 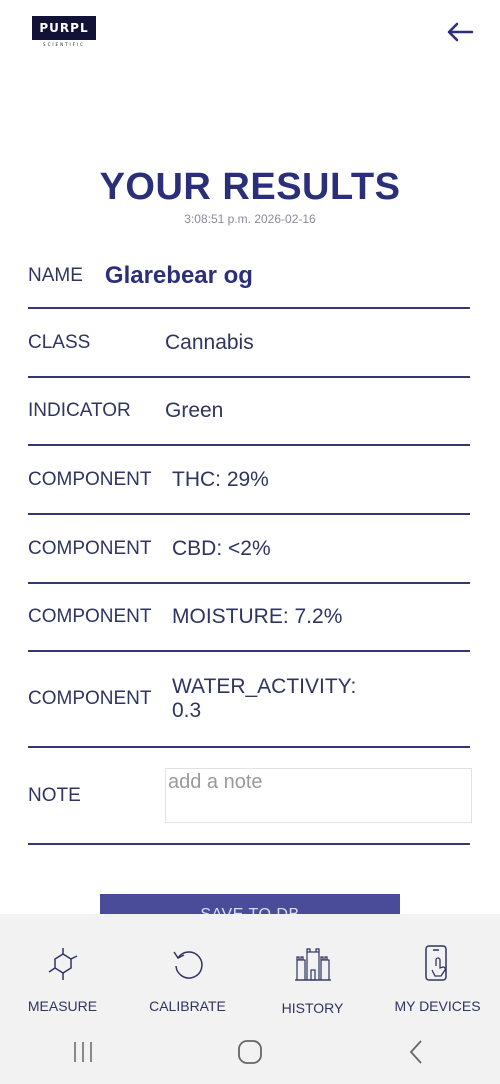 What do you see at coordinates (187, 1006) in the screenshot?
I see `nav-calibrate-label: CALIBRATE` at bounding box center [187, 1006].